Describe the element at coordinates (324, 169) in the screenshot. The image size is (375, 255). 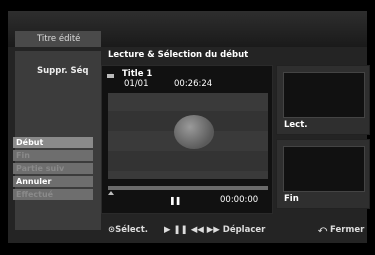
I see `end-thumbnail-screen` at that location.